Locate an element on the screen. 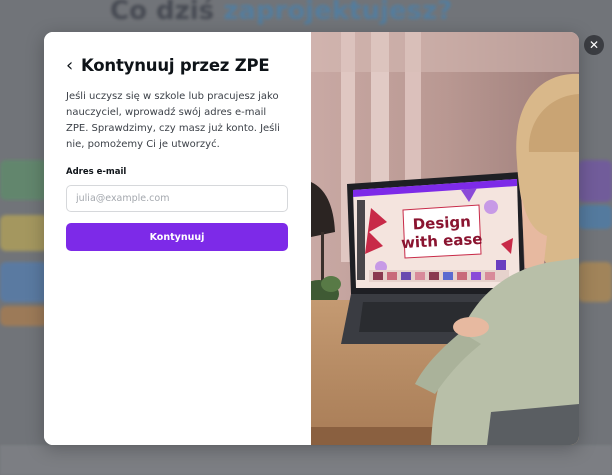  email-field is located at coordinates (177, 198).